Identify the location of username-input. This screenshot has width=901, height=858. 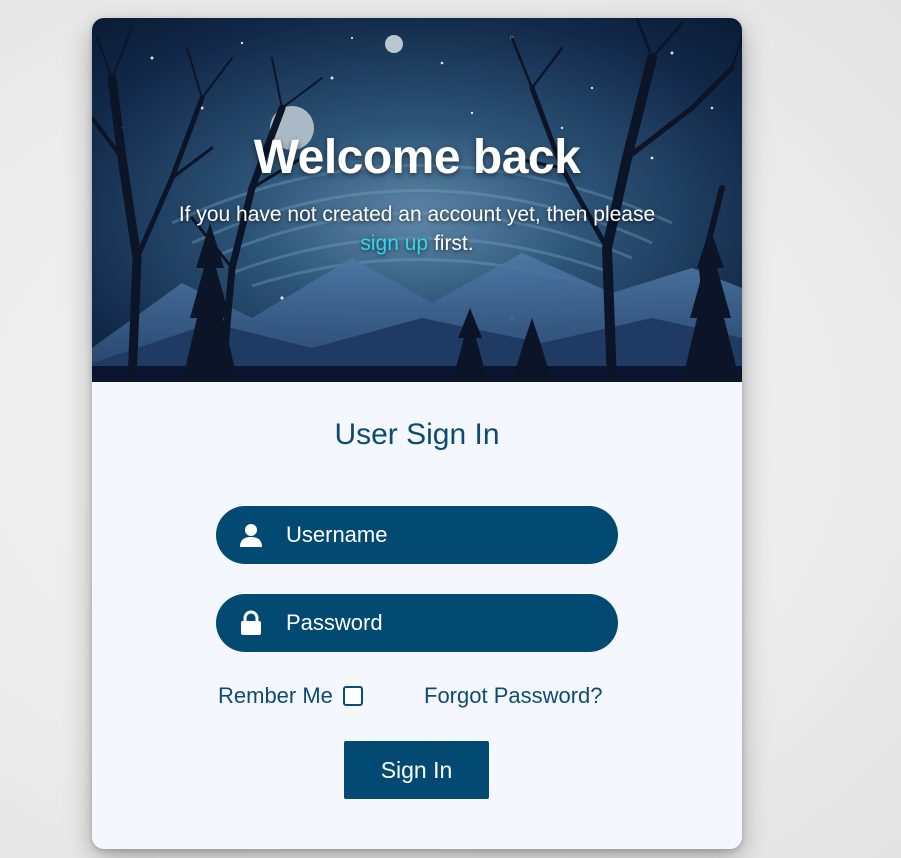
(436, 535).